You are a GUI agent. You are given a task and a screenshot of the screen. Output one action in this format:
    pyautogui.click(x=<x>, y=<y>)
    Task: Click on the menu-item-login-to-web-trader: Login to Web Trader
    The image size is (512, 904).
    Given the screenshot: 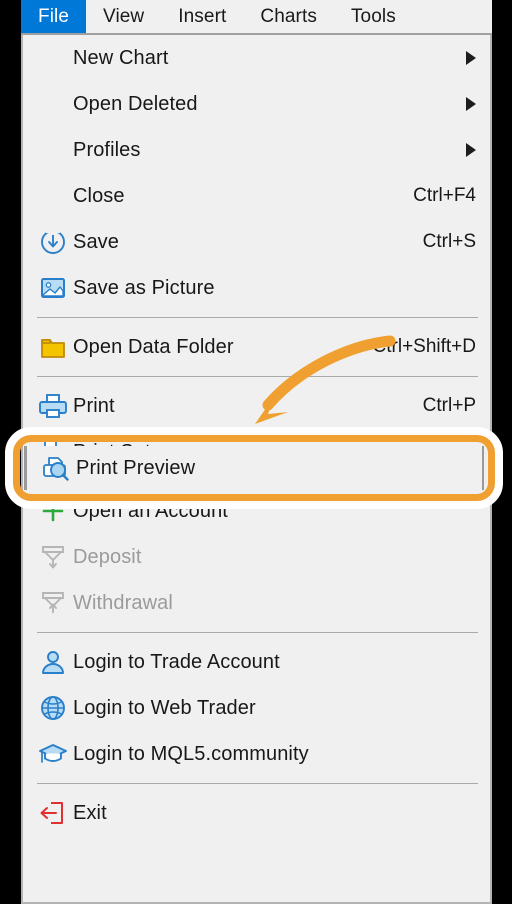 What is the action you would take?
    pyautogui.click(x=256, y=708)
    